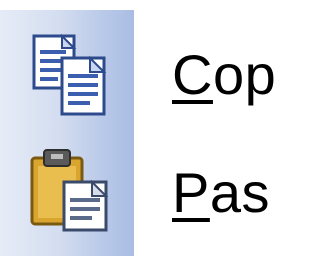  I want to click on menu-item-paste-label: Pas, so click(221, 192).